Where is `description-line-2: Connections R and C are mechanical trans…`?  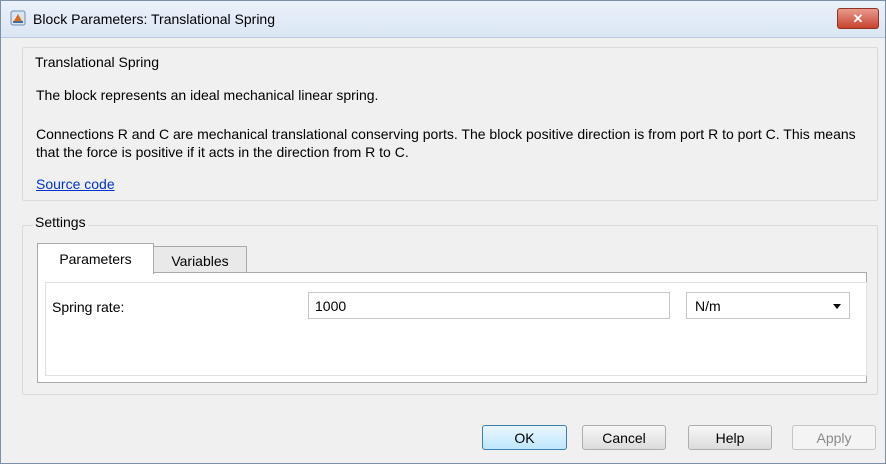 description-line-2: Connections R and C are mechanical trans… is located at coordinates (446, 143).